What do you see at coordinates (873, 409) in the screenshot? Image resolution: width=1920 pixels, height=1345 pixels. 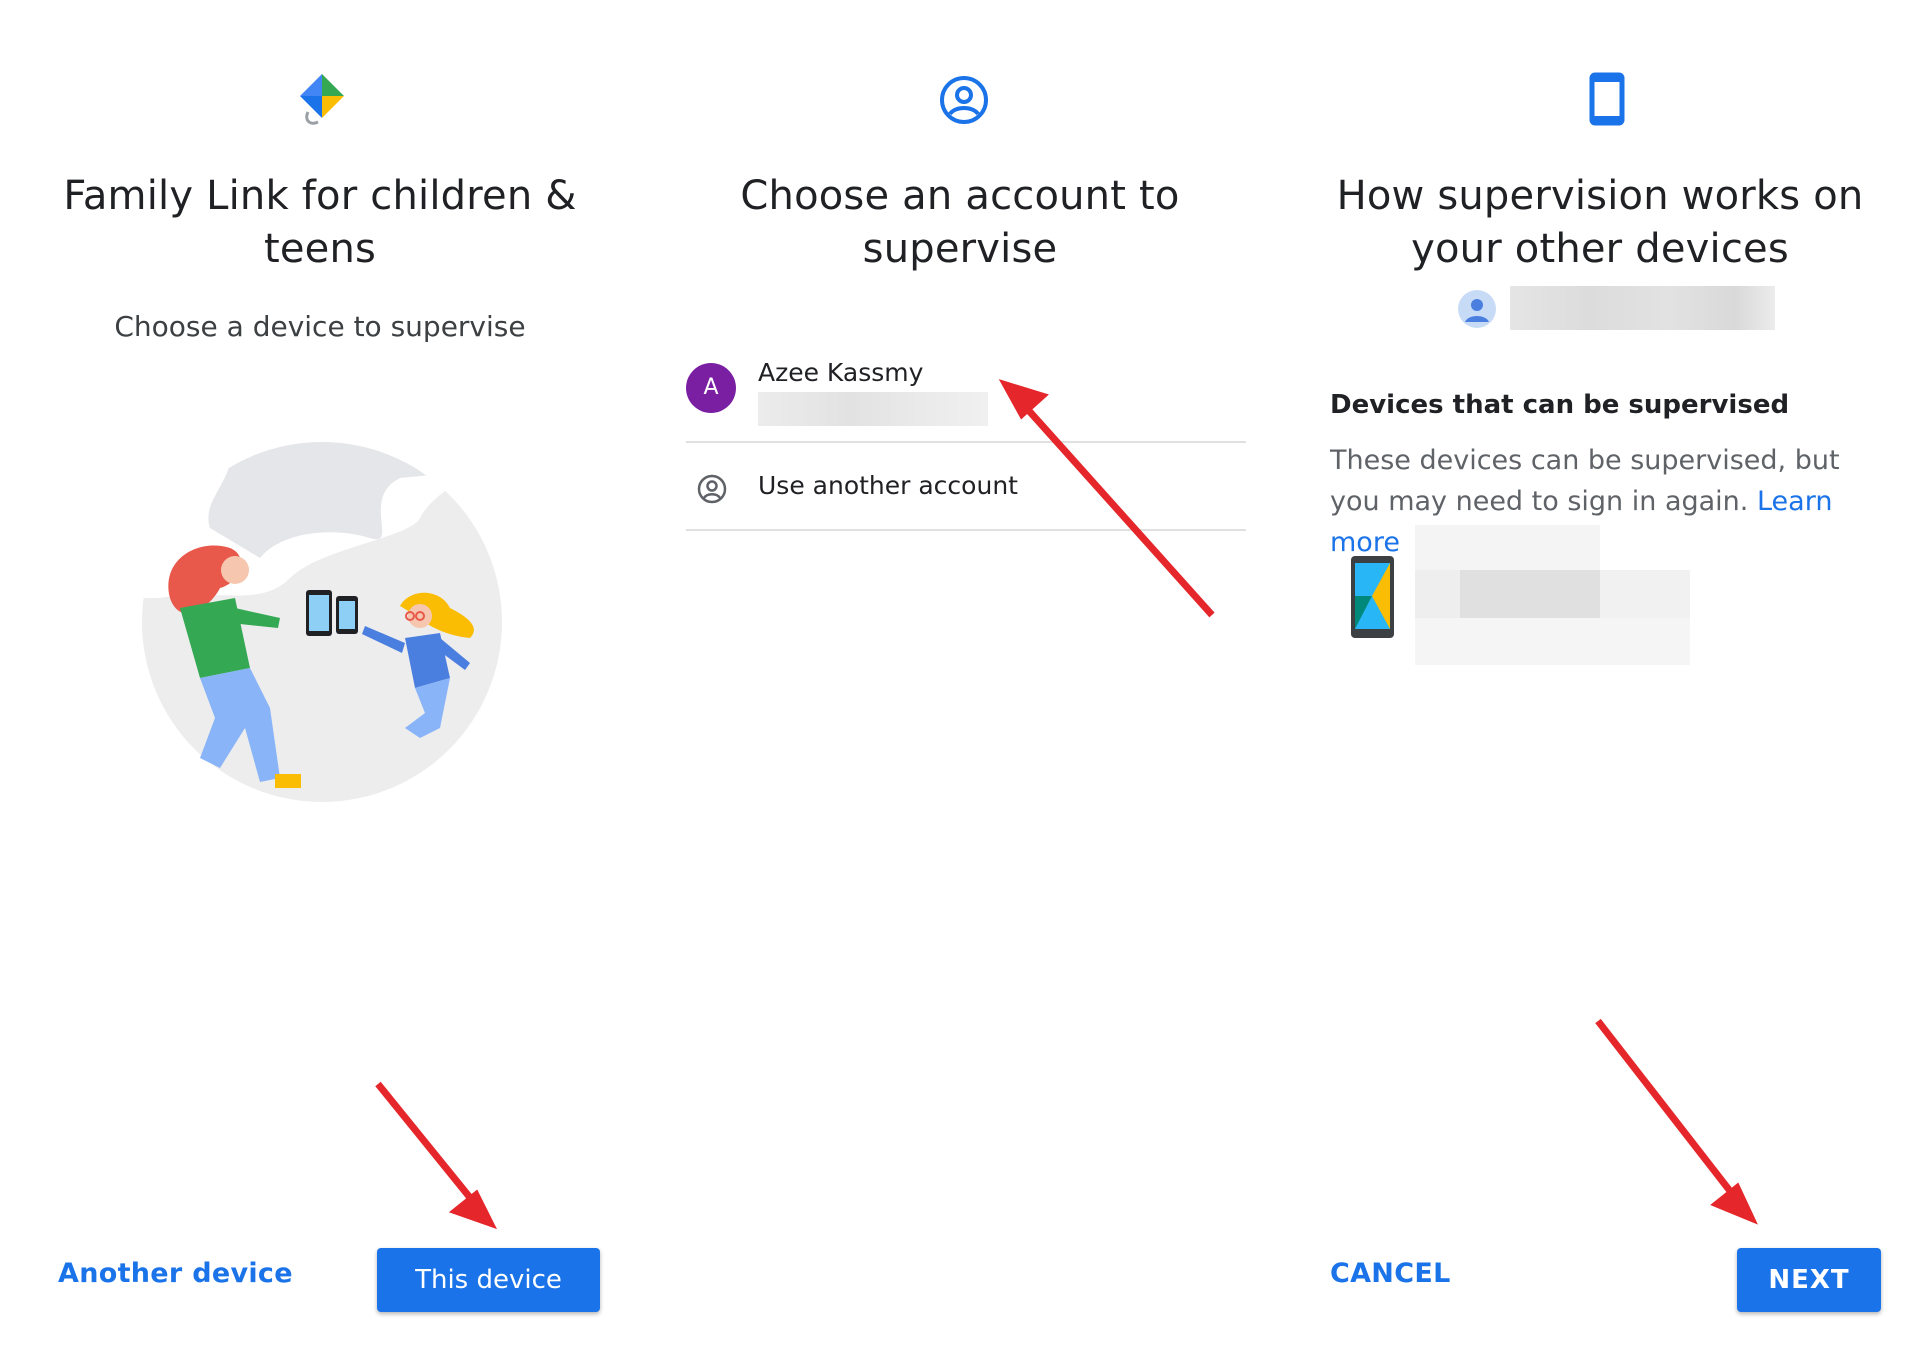 I see `redacted-email` at bounding box center [873, 409].